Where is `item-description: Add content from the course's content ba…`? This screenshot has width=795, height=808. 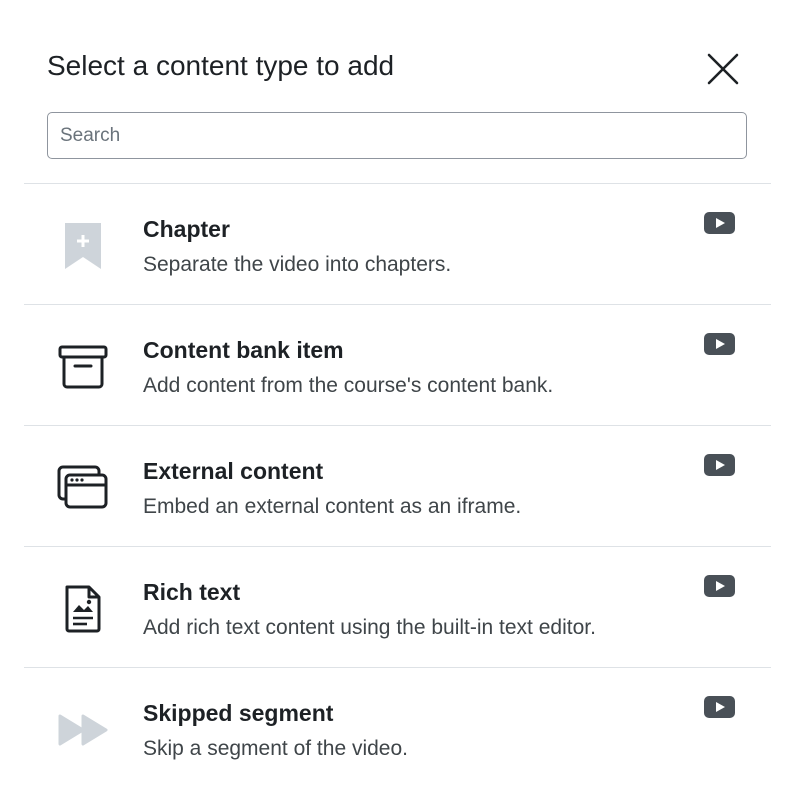
item-description: Add content from the course's content ba… is located at coordinates (348, 385).